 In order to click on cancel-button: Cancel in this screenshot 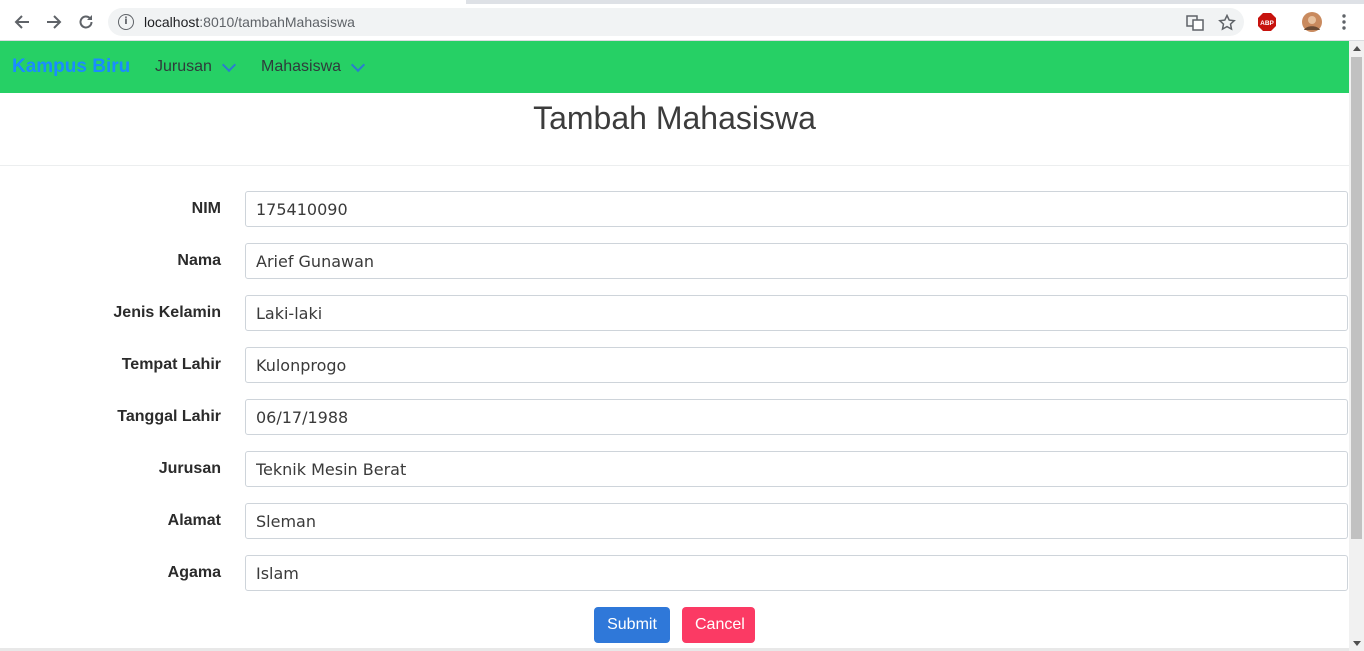, I will do `click(718, 625)`.